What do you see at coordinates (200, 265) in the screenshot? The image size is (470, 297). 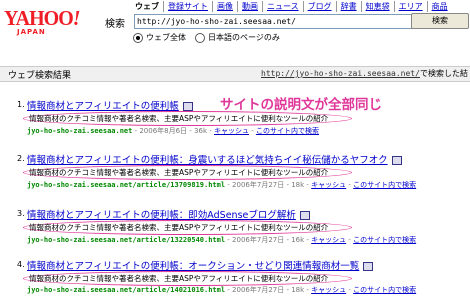 I see `result-title-link: 情報商材とアフィリエイトの便利帳：オークション・せどり関連情報商材一覧` at bounding box center [200, 265].